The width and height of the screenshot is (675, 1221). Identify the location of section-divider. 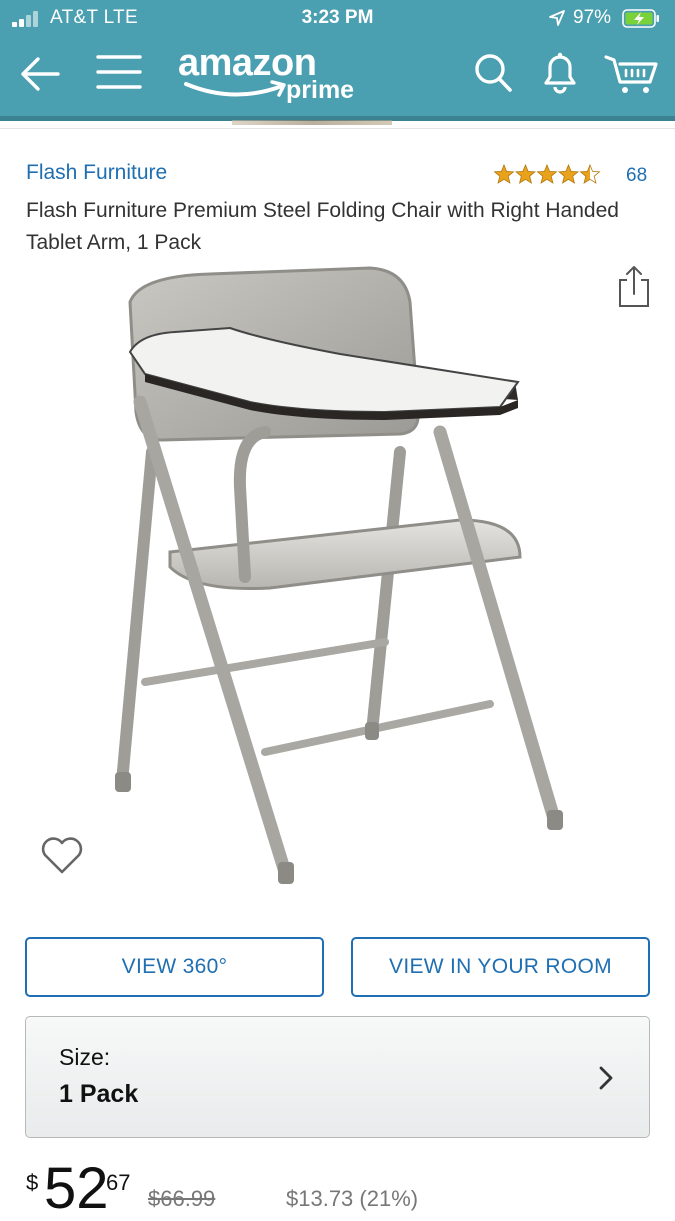
(337, 128).